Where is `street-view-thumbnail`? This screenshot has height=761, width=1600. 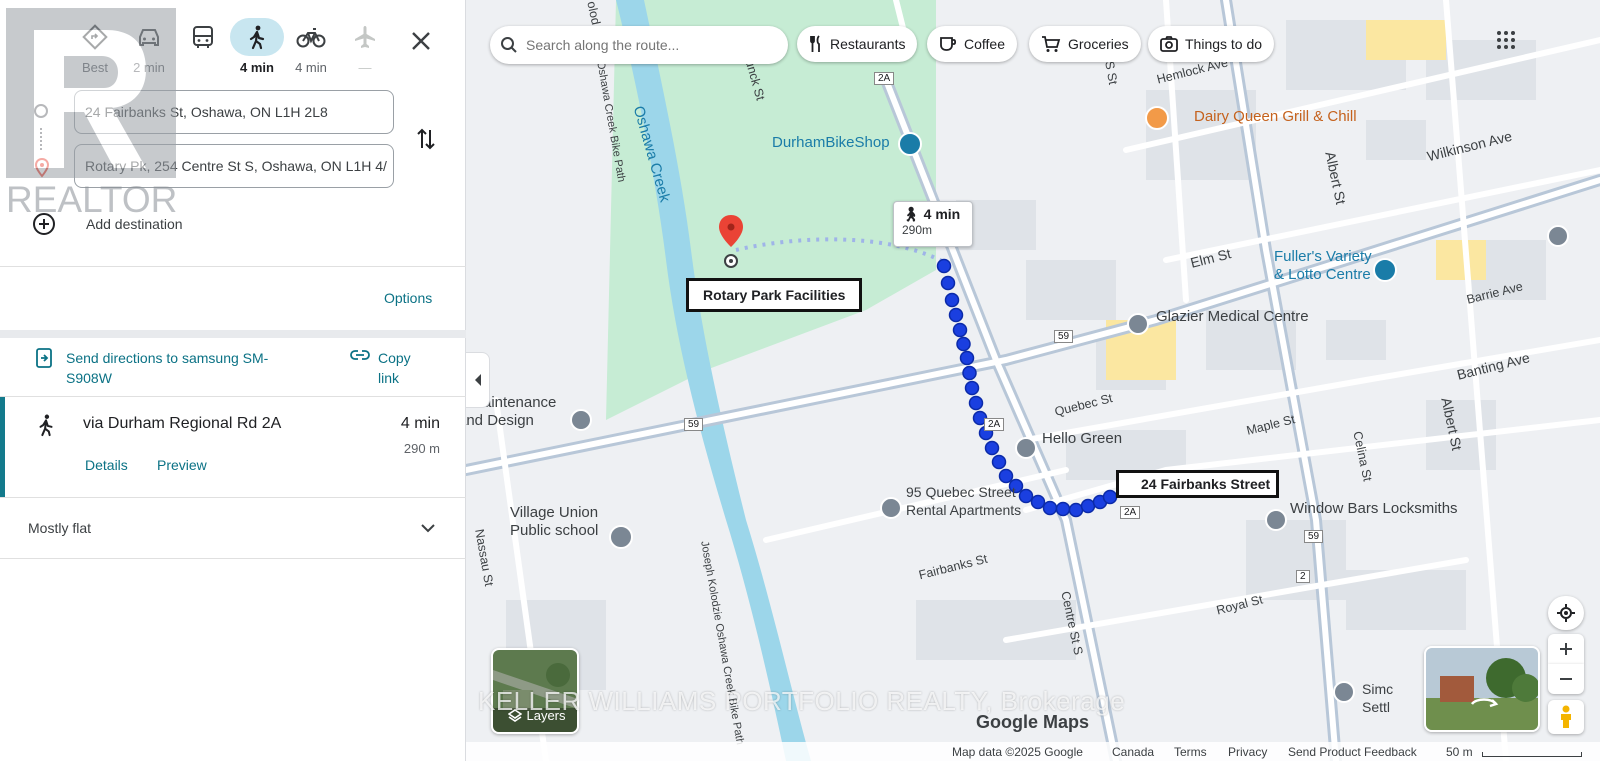 street-view-thumbnail is located at coordinates (1482, 689).